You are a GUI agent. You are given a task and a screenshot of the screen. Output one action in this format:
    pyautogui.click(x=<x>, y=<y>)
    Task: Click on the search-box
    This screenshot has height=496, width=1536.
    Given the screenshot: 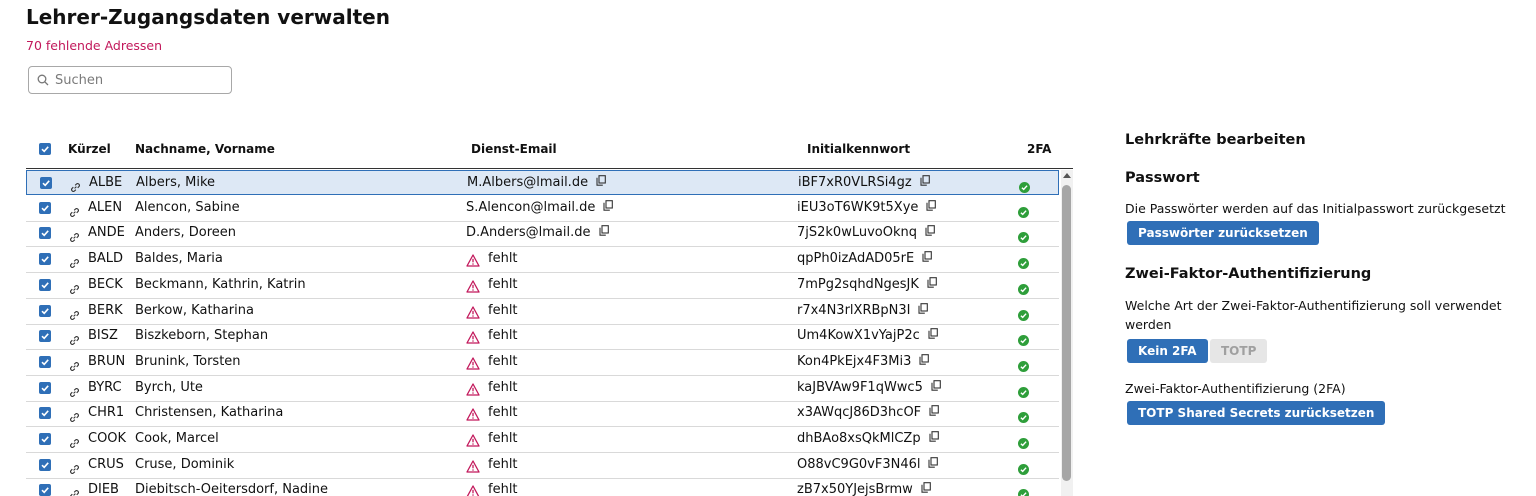 What is the action you would take?
    pyautogui.click(x=130, y=80)
    